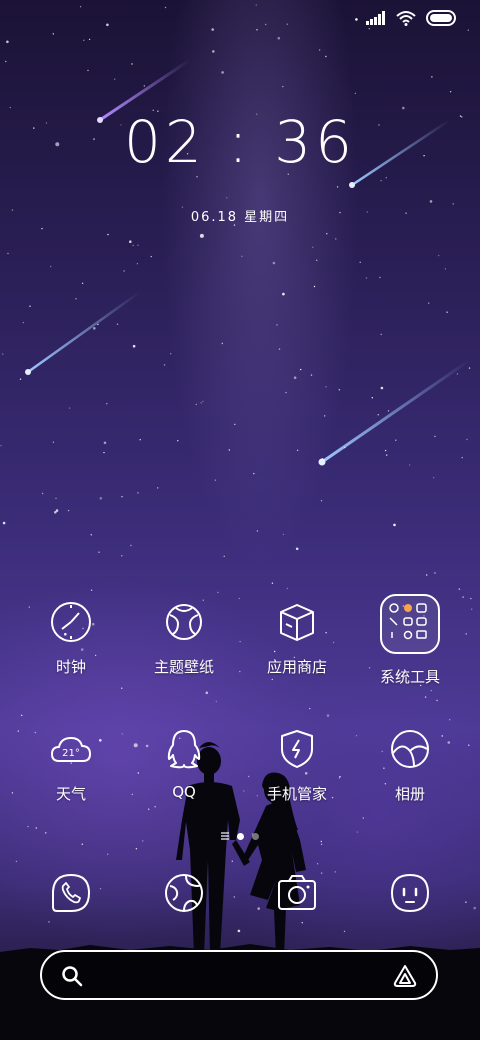 This screenshot has width=480, height=1040. Describe the element at coordinates (239, 975) in the screenshot. I see `search-bar` at that location.